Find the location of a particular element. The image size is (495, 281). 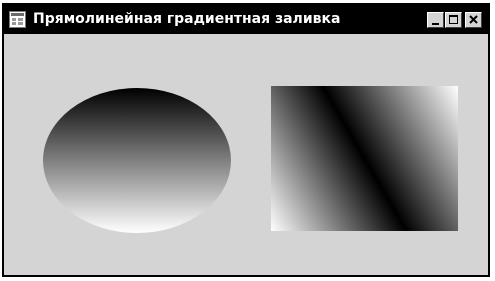

close-button is located at coordinates (473, 20).